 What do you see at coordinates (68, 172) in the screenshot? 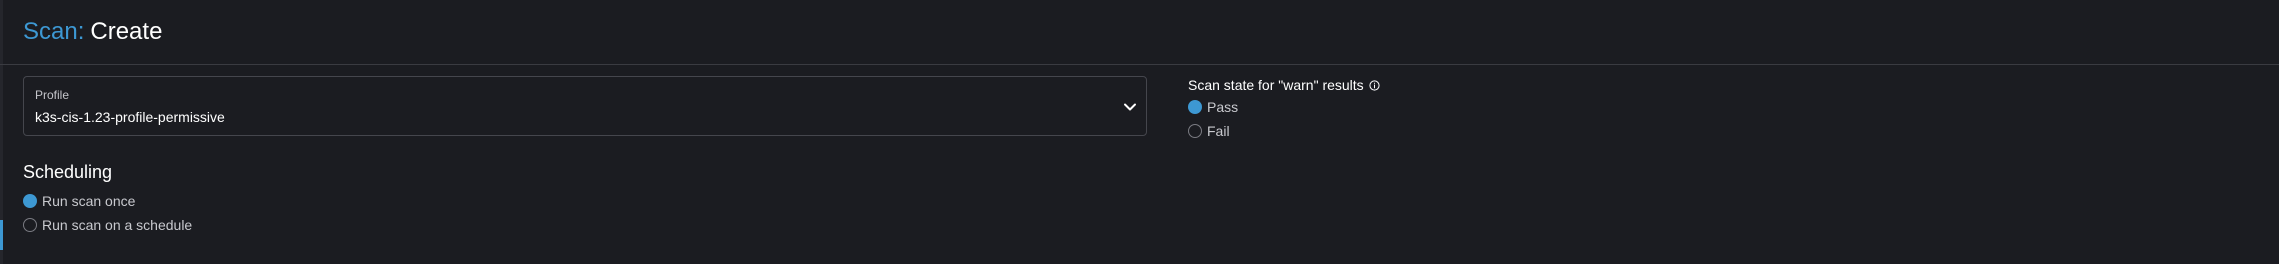
I see `scheduling-title: Scheduling` at bounding box center [68, 172].